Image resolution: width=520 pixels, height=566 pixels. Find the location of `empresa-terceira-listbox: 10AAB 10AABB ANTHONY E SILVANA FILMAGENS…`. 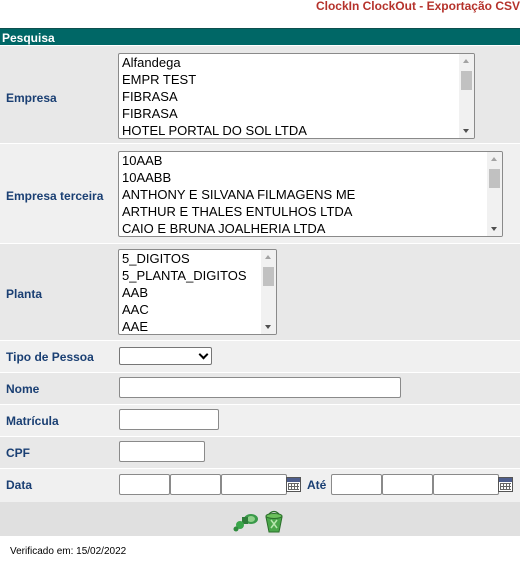

empresa-terceira-listbox: 10AAB 10AABB ANTHONY E SILVANA FILMAGENS… is located at coordinates (310, 194).